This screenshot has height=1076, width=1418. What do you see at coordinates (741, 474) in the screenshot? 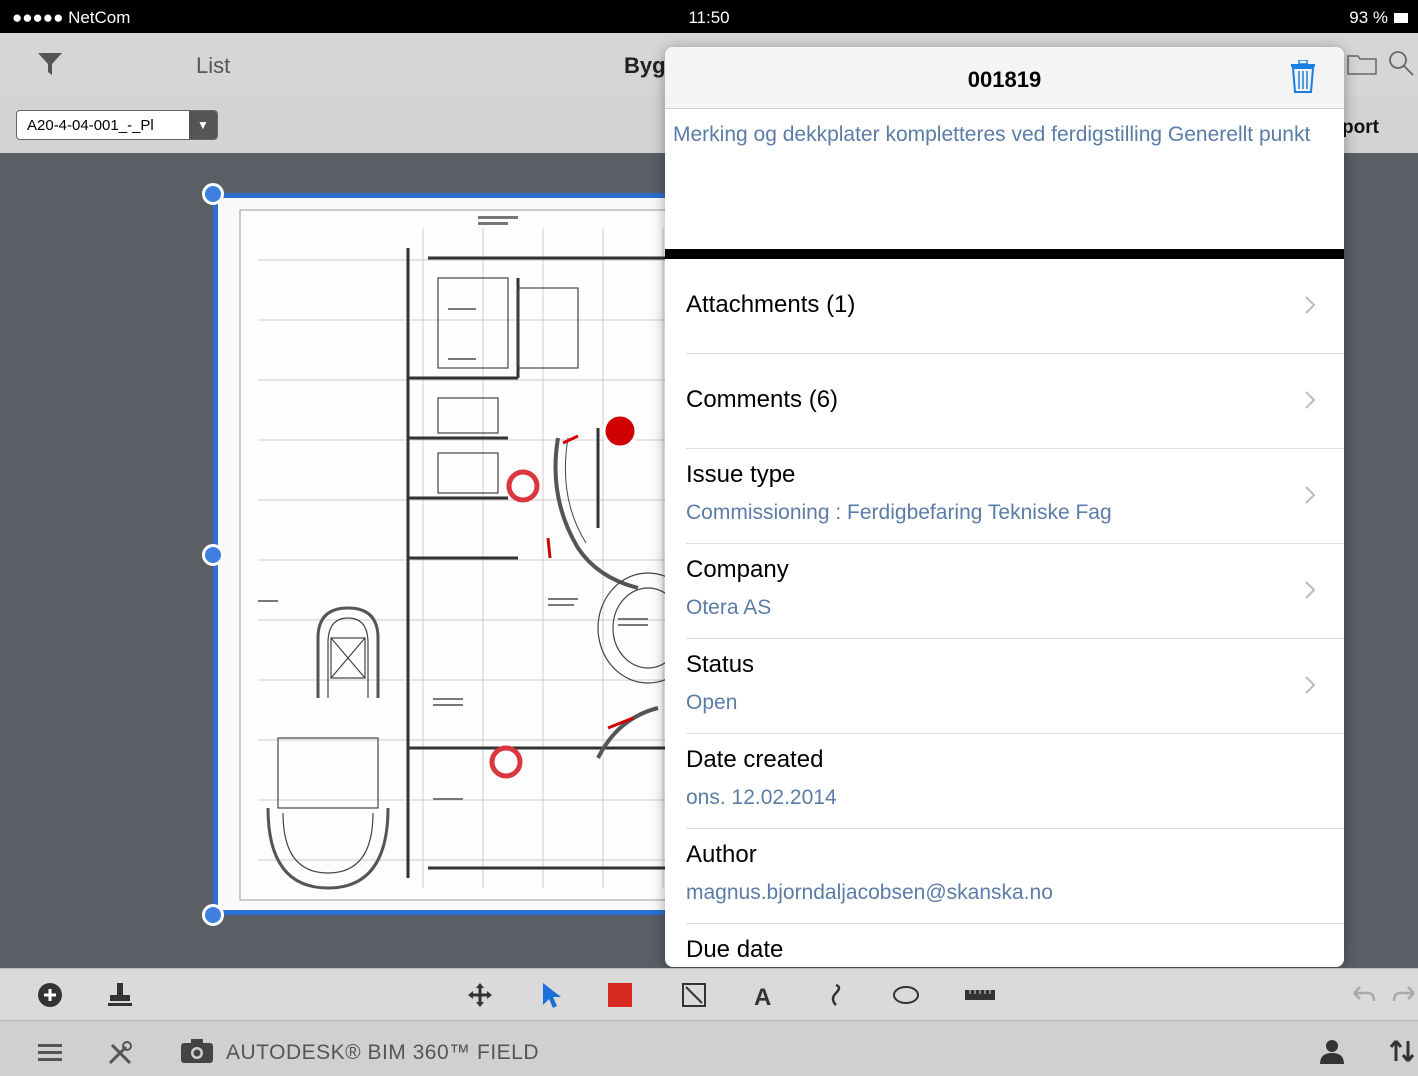
I see `row-label: Issue type` at bounding box center [741, 474].